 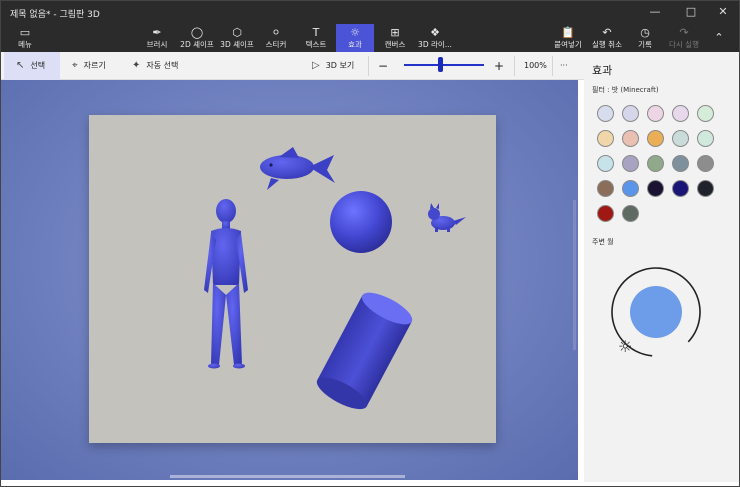 What do you see at coordinates (365, 351) in the screenshot?
I see `cylinder-model` at bounding box center [365, 351].